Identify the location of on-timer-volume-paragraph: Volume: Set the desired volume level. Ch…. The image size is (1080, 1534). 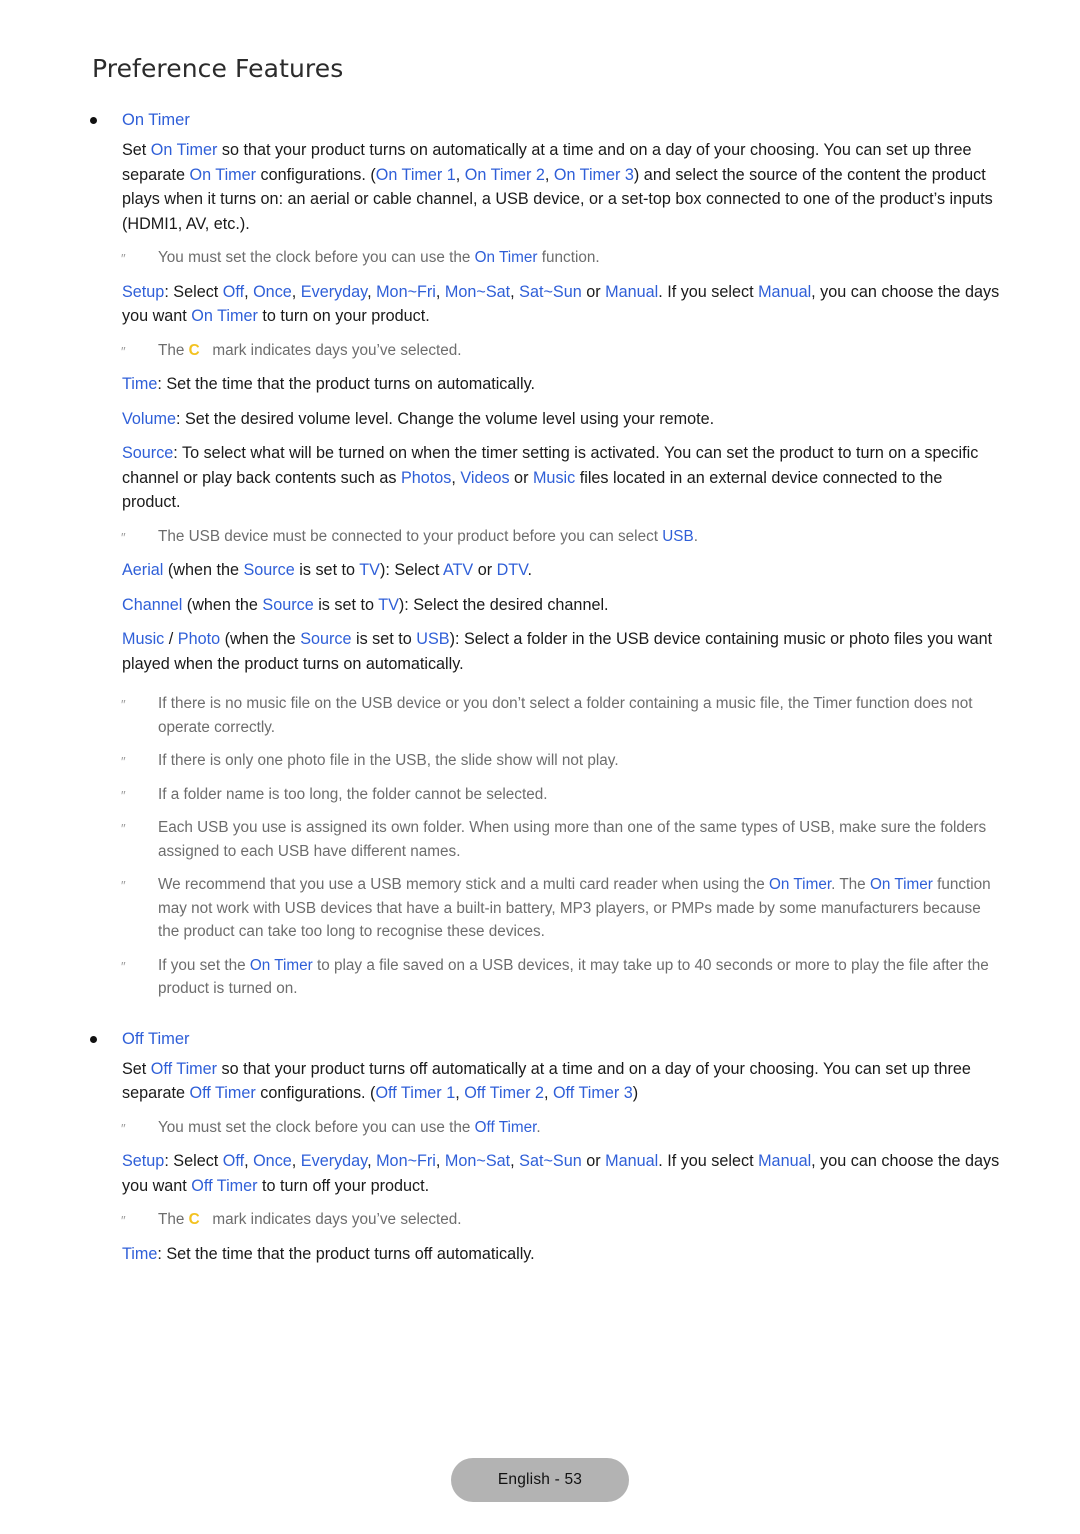
(418, 418).